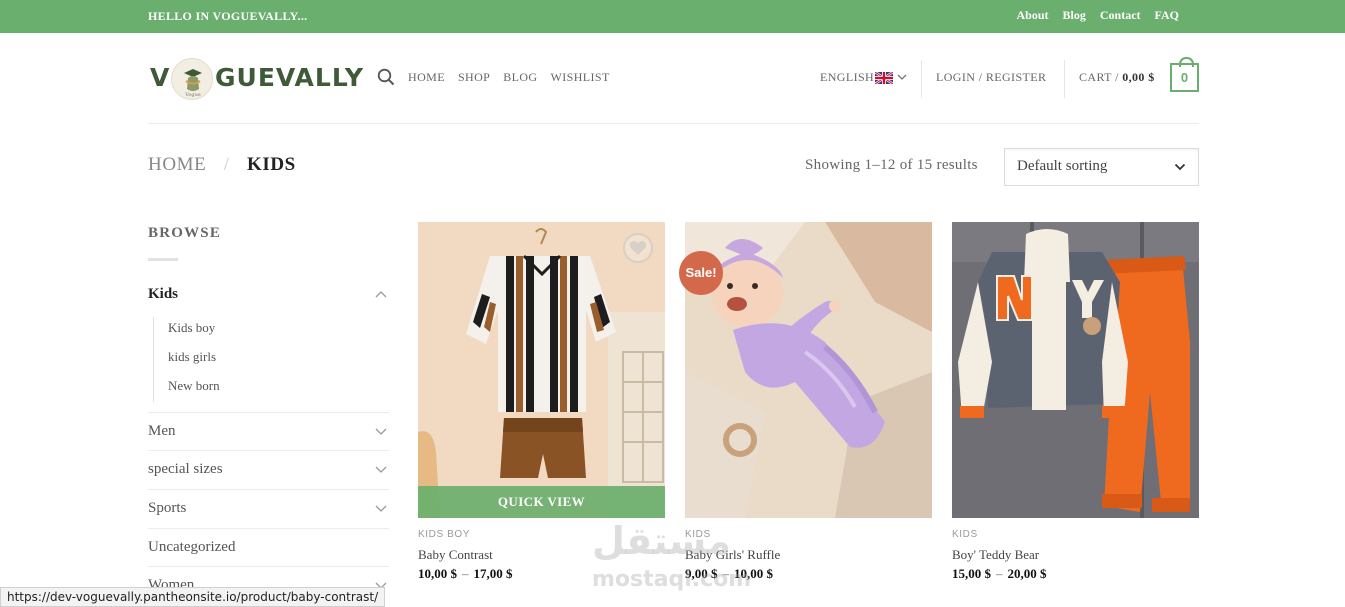 The image size is (1345, 607). What do you see at coordinates (474, 77) in the screenshot?
I see `nav-shop: SHOP` at bounding box center [474, 77].